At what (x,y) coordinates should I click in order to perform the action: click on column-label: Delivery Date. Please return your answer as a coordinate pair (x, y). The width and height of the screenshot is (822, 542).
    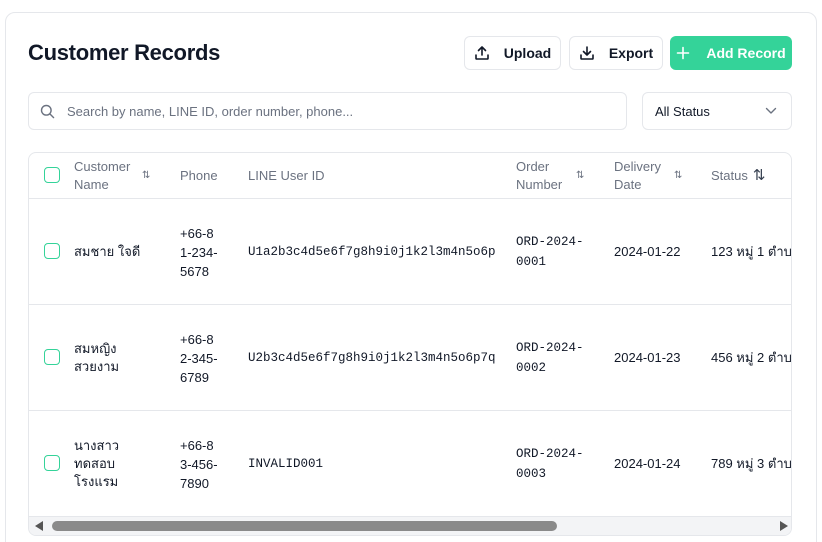
    Looking at the image, I should click on (637, 175).